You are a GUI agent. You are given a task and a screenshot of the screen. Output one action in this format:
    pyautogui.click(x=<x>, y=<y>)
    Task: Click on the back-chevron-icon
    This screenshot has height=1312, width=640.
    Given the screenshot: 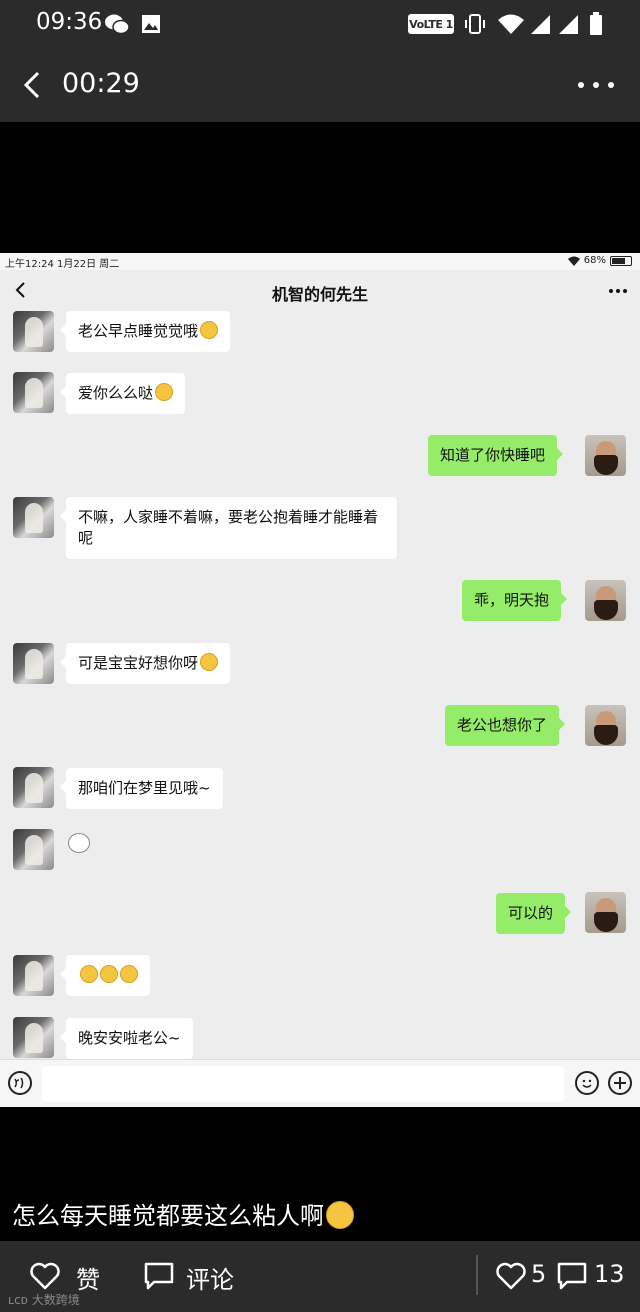 What is the action you would take?
    pyautogui.click(x=33, y=85)
    